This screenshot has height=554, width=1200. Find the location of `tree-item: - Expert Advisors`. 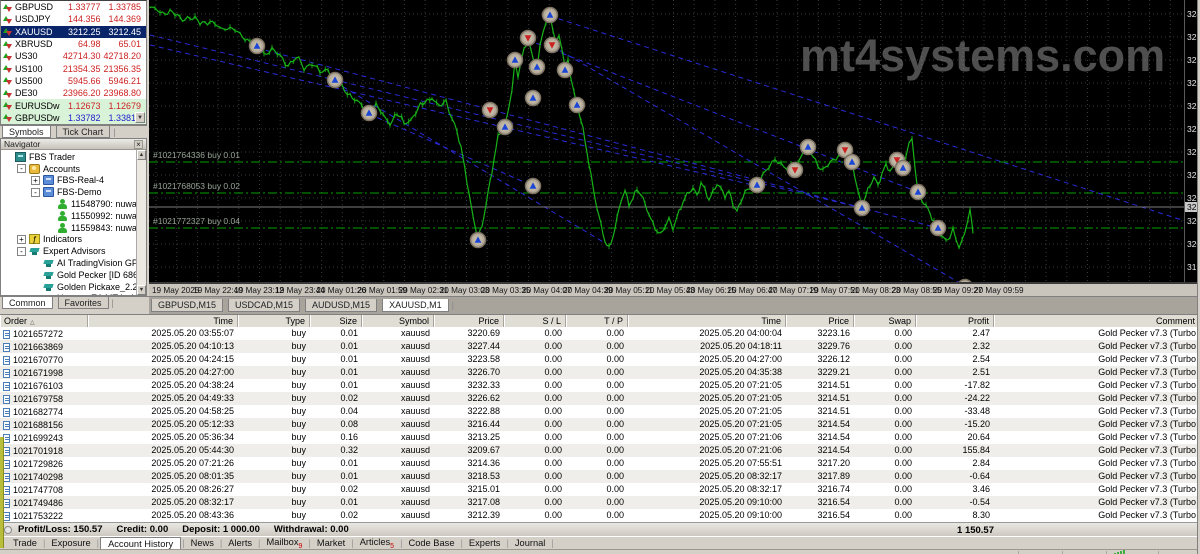

tree-item: - Expert Advisors is located at coordinates (68, 251).